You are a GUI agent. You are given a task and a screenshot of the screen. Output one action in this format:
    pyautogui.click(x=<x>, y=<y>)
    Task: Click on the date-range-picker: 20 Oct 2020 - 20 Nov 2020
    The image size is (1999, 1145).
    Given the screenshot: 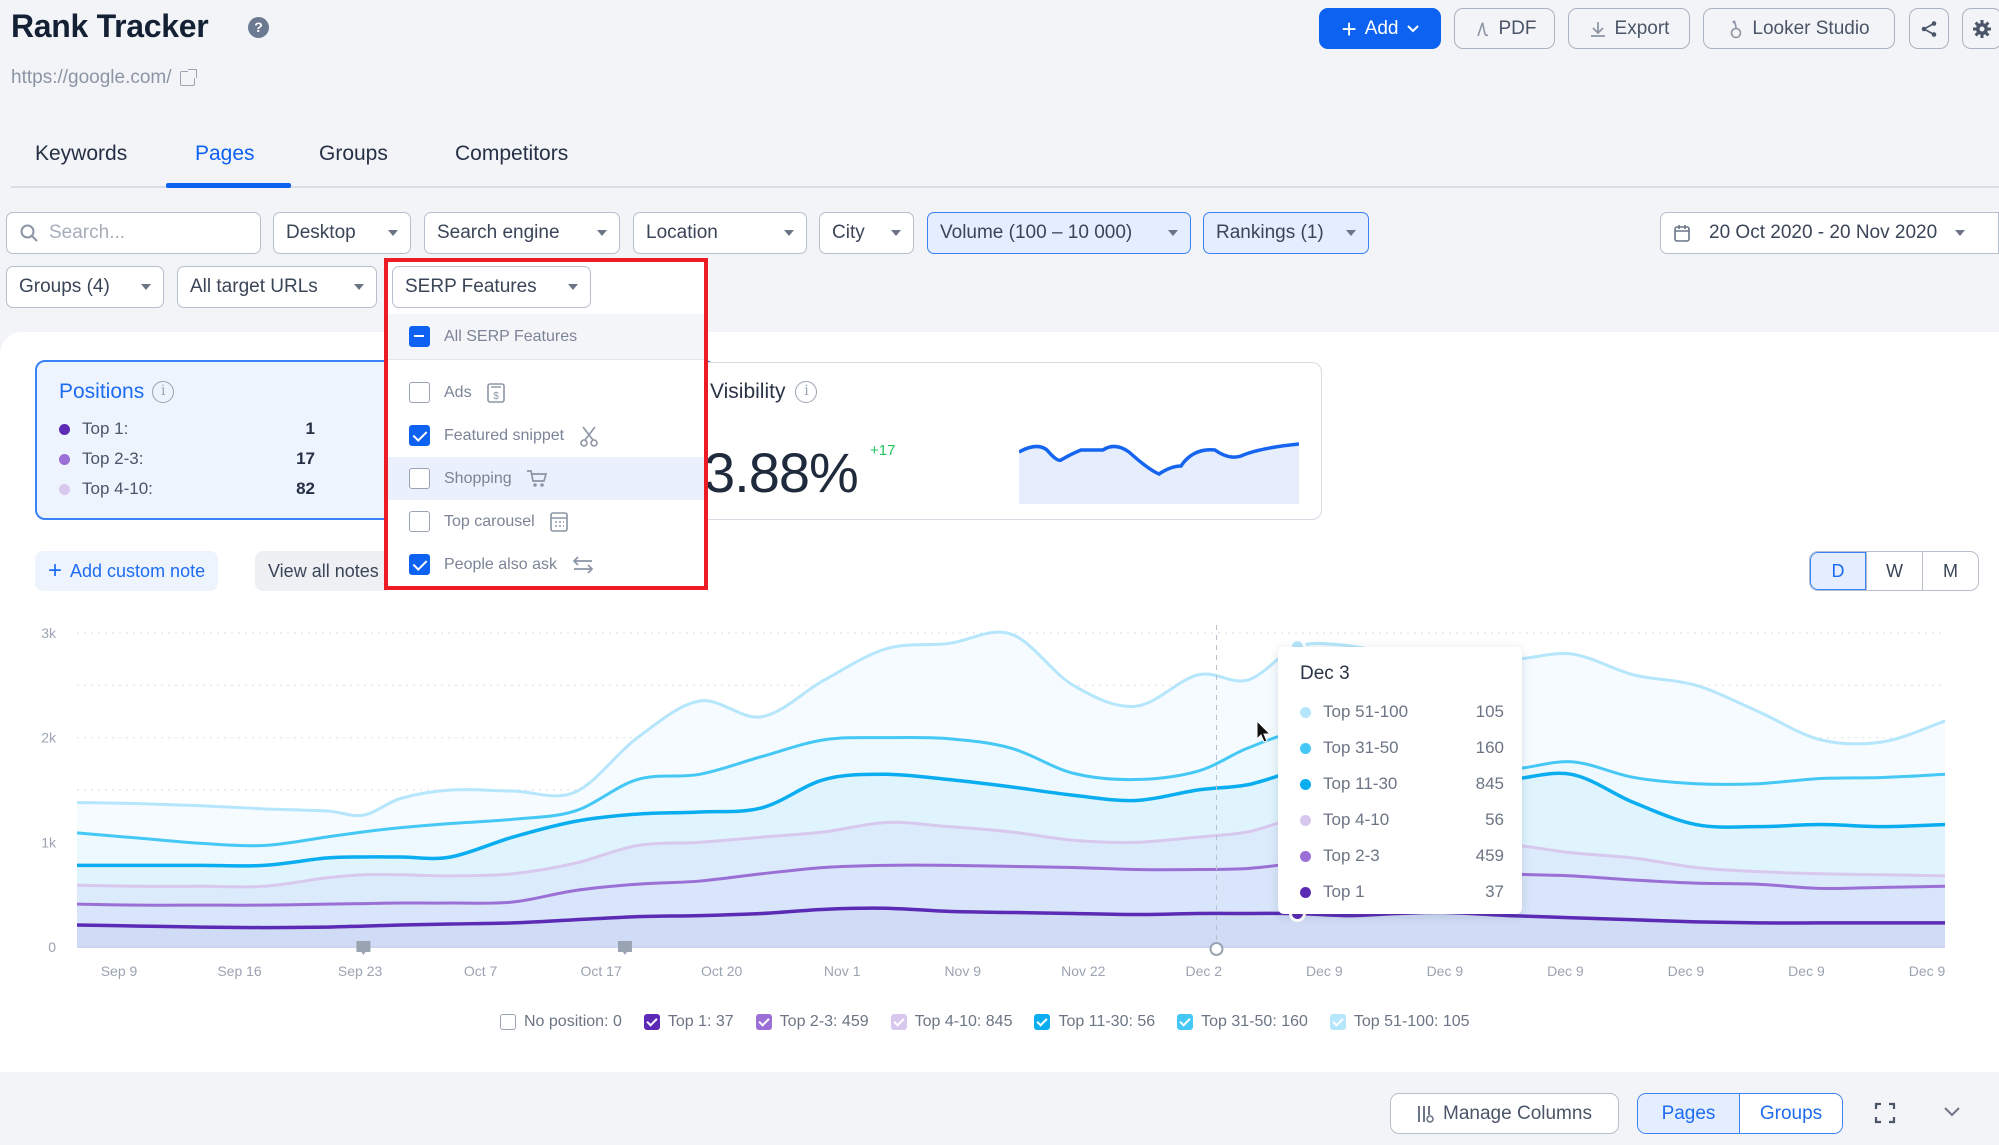 What is the action you would take?
    pyautogui.click(x=1829, y=233)
    